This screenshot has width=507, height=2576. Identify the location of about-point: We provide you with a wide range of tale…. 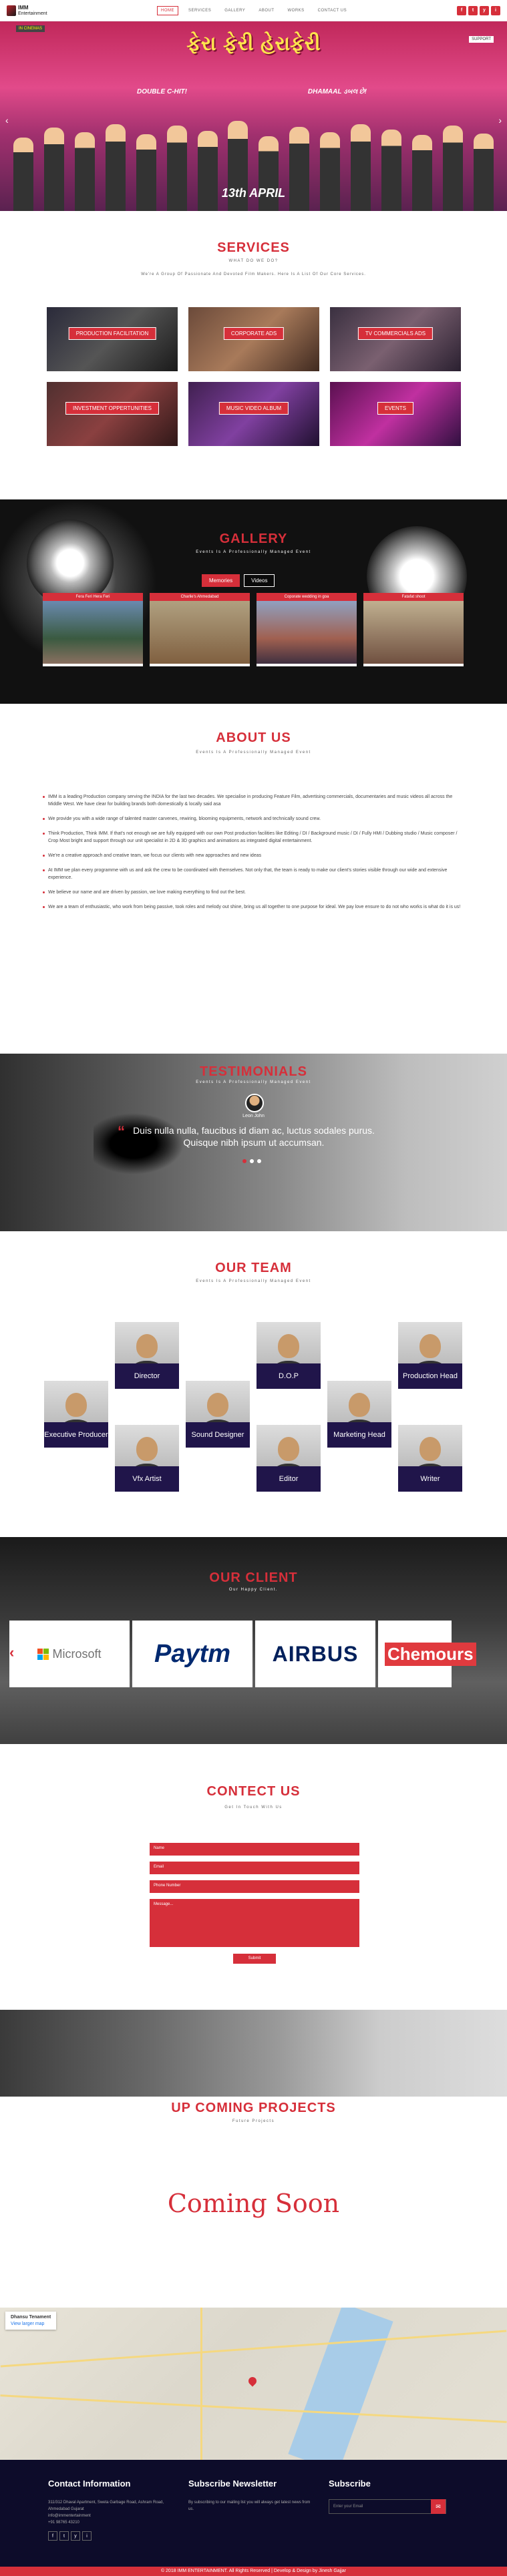
(253, 819).